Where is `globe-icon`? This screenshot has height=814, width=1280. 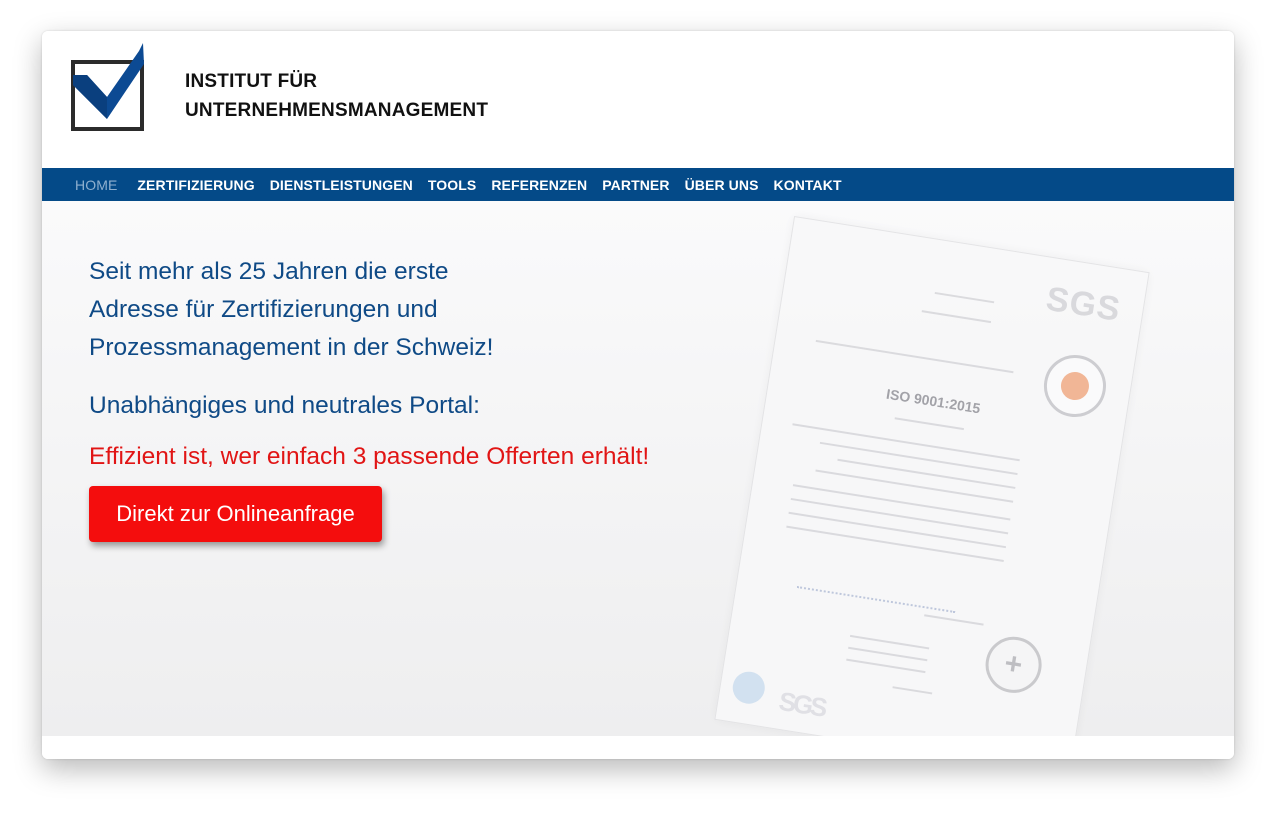
globe-icon is located at coordinates (749, 688).